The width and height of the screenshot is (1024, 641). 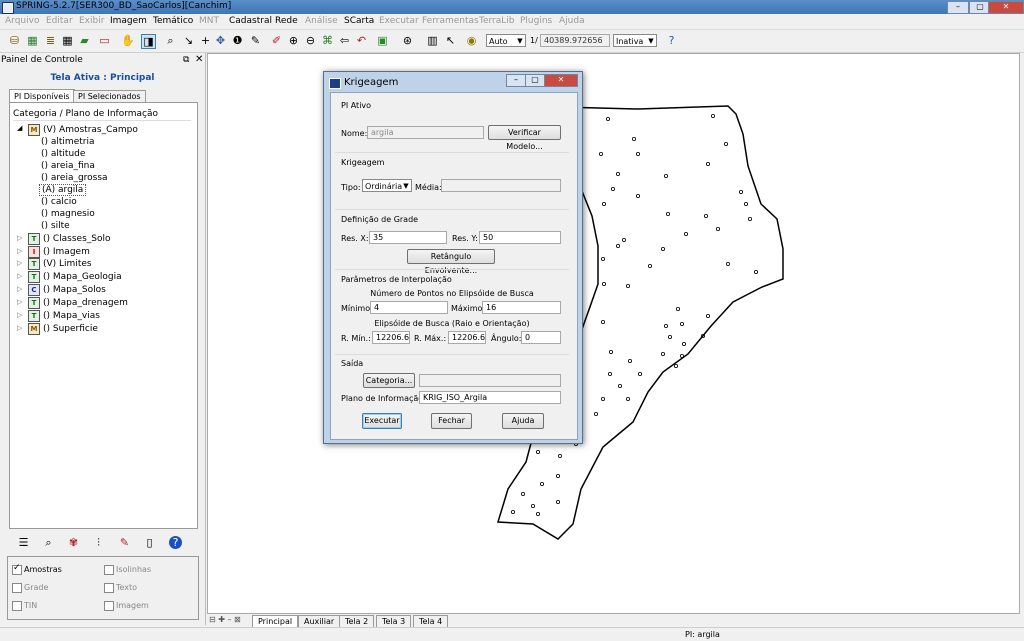 What do you see at coordinates (109, 570) in the screenshot?
I see `isolinhas-checkbox` at bounding box center [109, 570].